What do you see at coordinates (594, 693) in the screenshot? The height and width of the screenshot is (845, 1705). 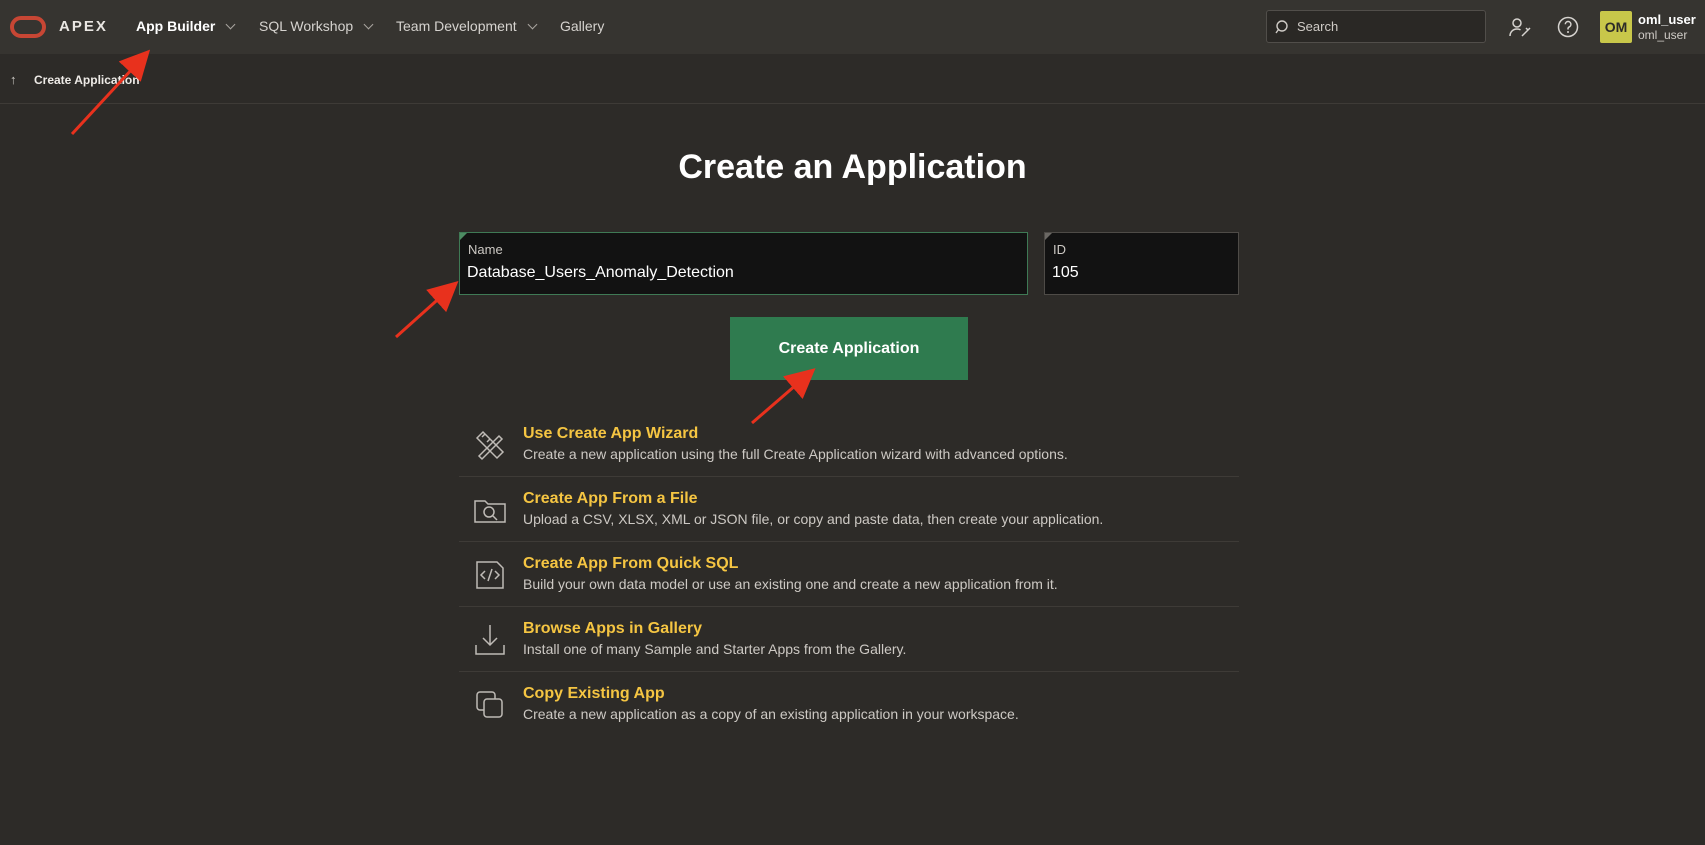 I see `option-title: Copy Existing App` at bounding box center [594, 693].